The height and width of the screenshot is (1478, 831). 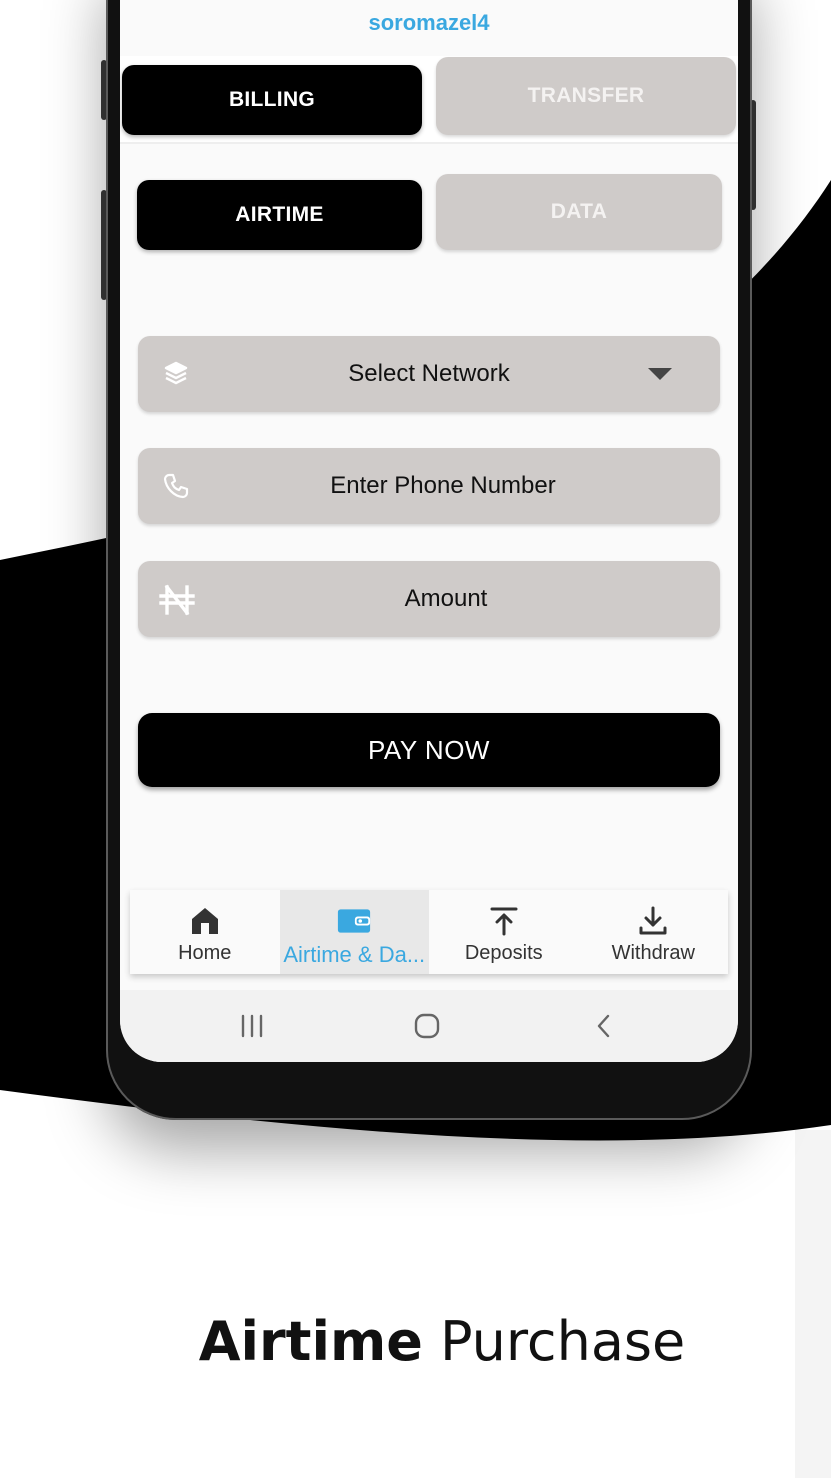 What do you see at coordinates (310, 1341) in the screenshot?
I see `caption-bold: Airtime` at bounding box center [310, 1341].